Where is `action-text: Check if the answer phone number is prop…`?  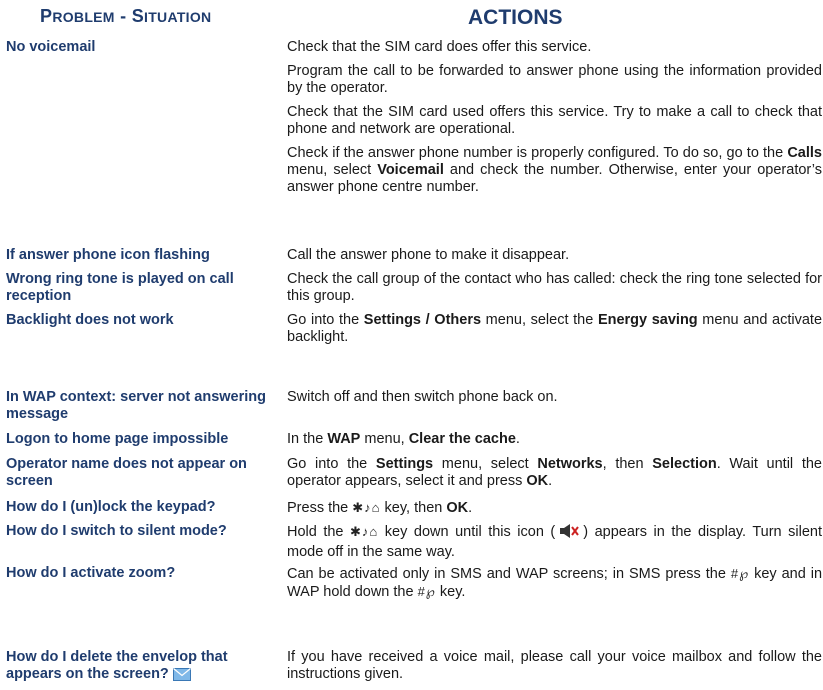
action-text: Check if the answer phone number is prop… is located at coordinates (554, 170).